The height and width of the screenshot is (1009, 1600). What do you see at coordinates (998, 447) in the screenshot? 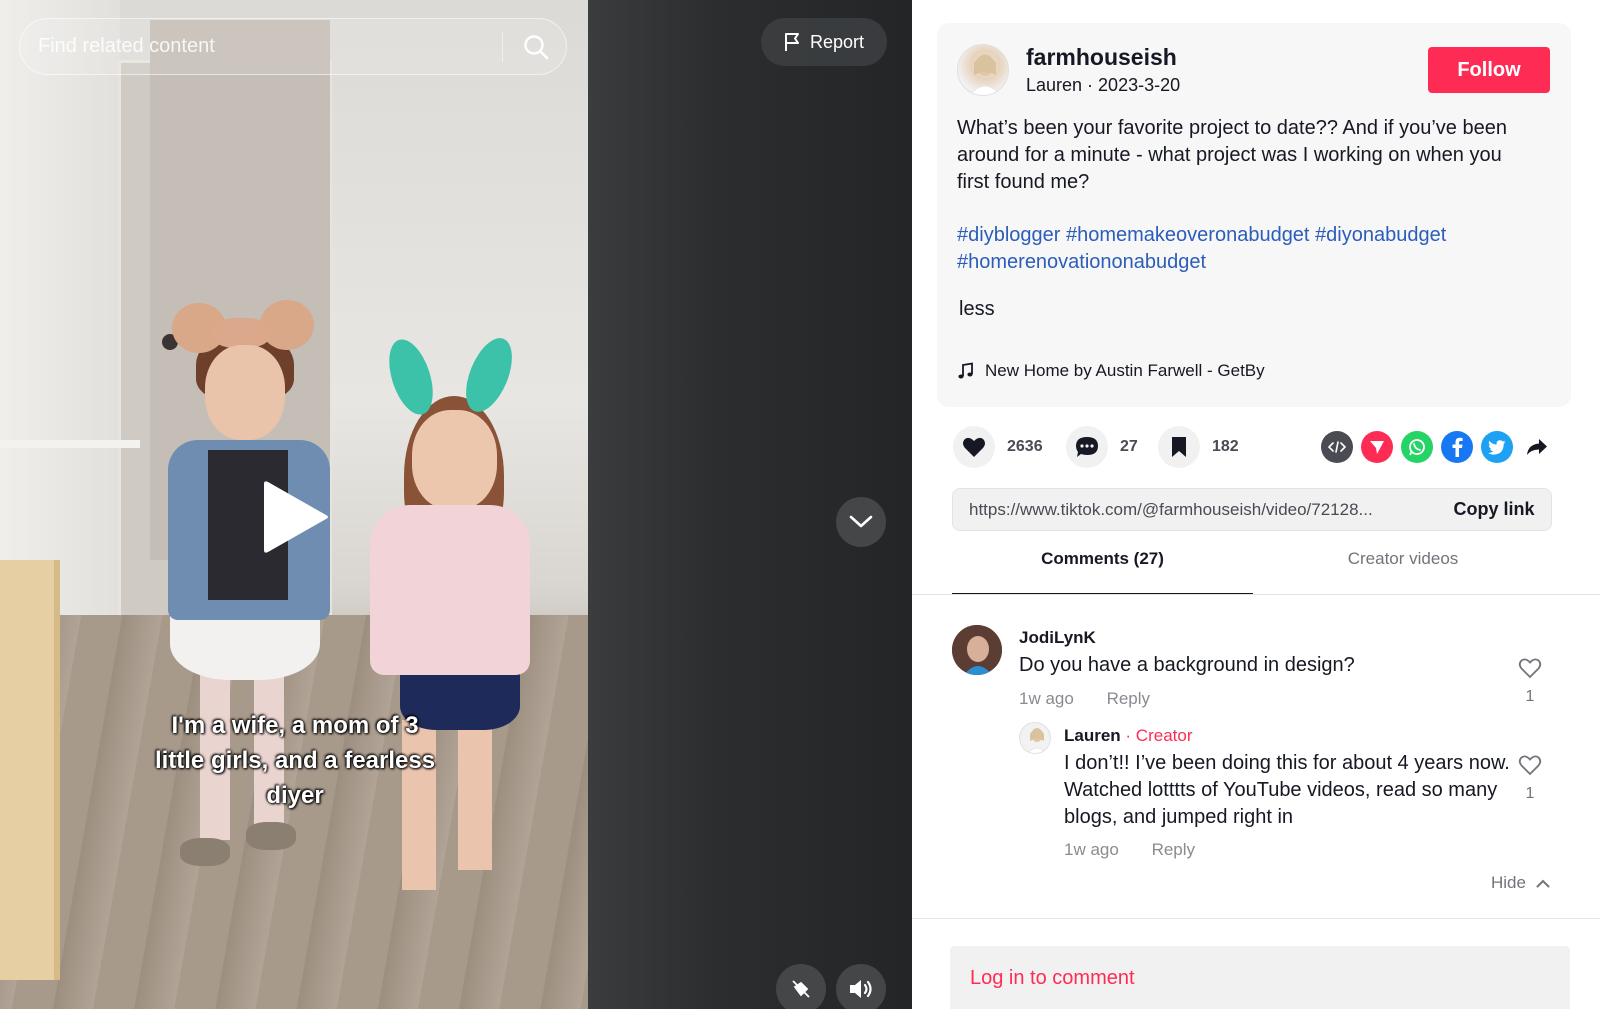
I see `like-action: 2636` at bounding box center [998, 447].